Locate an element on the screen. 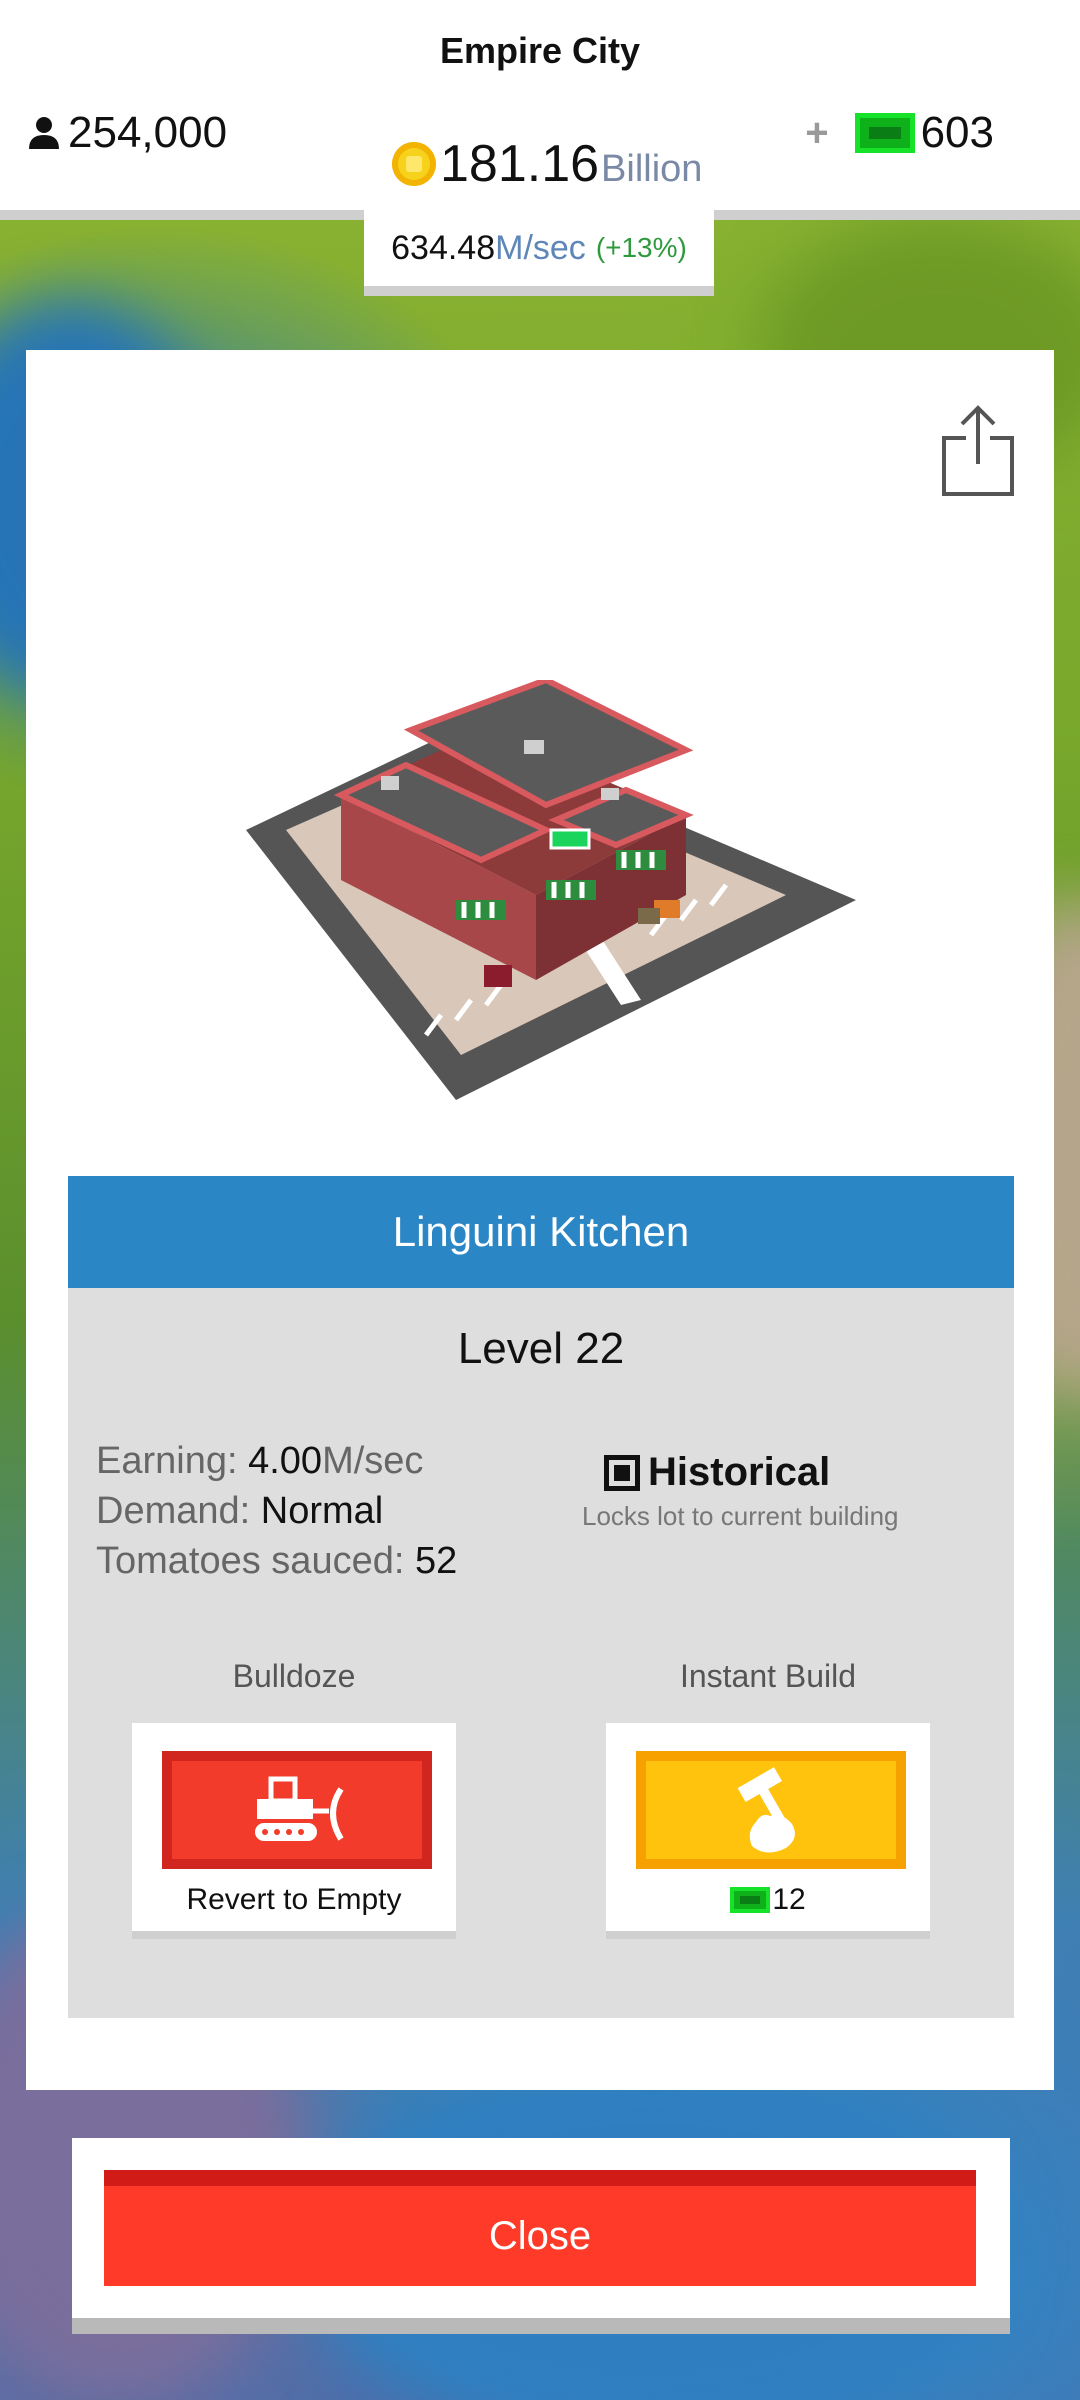 The image size is (1080, 2400). population-counter: 254,000 is located at coordinates (126, 133).